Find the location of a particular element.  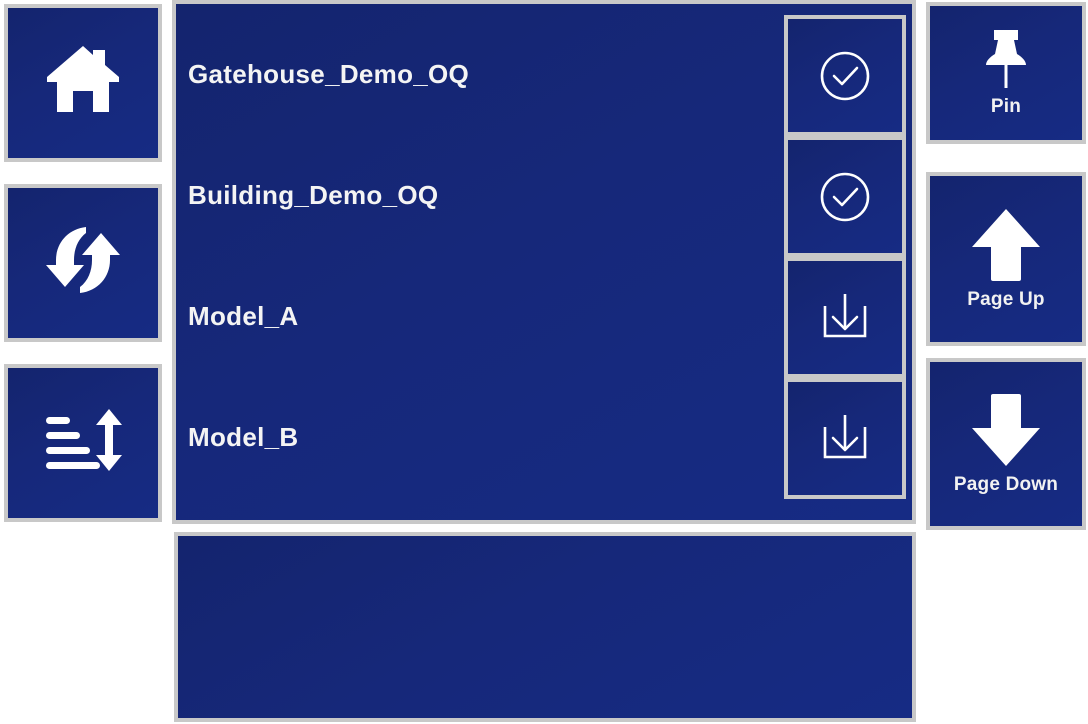

sort-lines-vertical-arrow-icon is located at coordinates (83, 440).